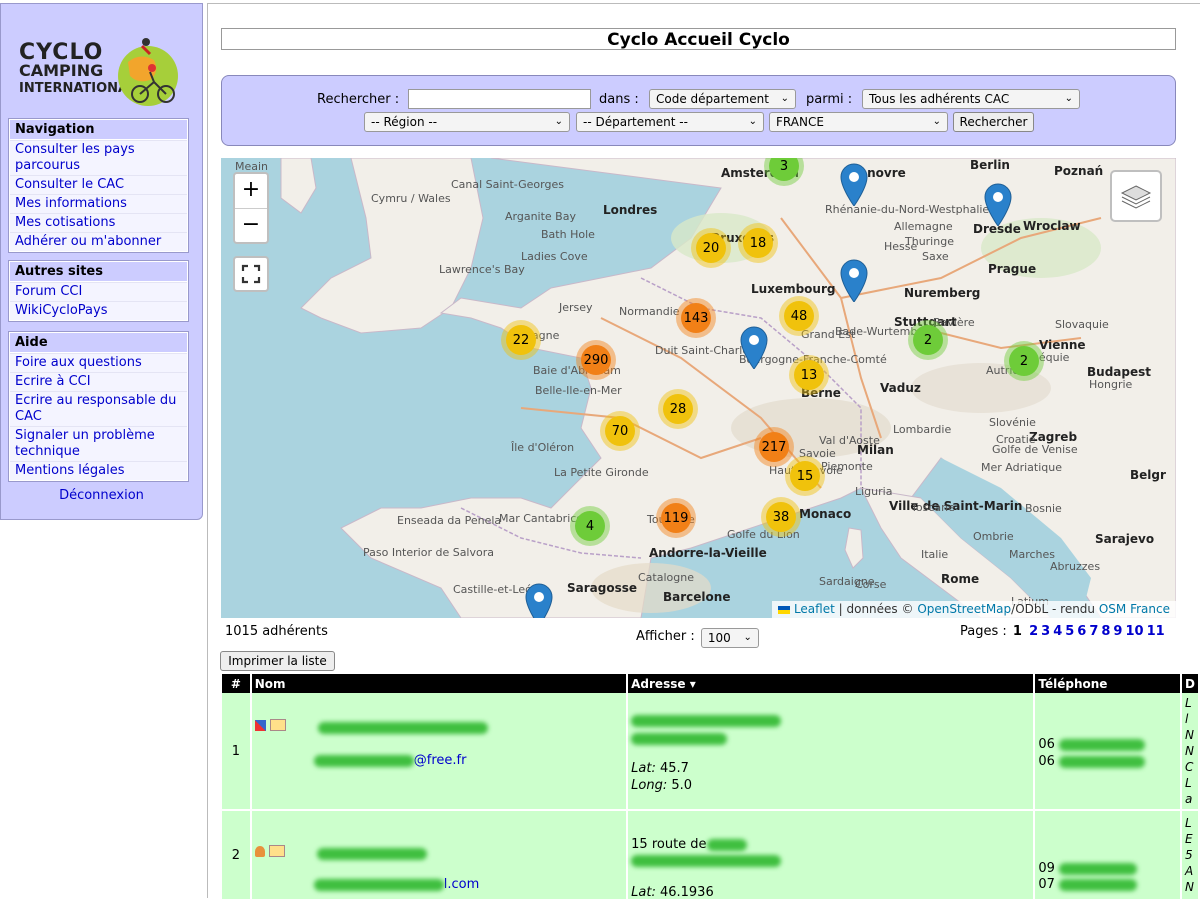 This screenshot has width=1200, height=901. Describe the element at coordinates (1105, 631) in the screenshot. I see `page-link: 8` at that location.